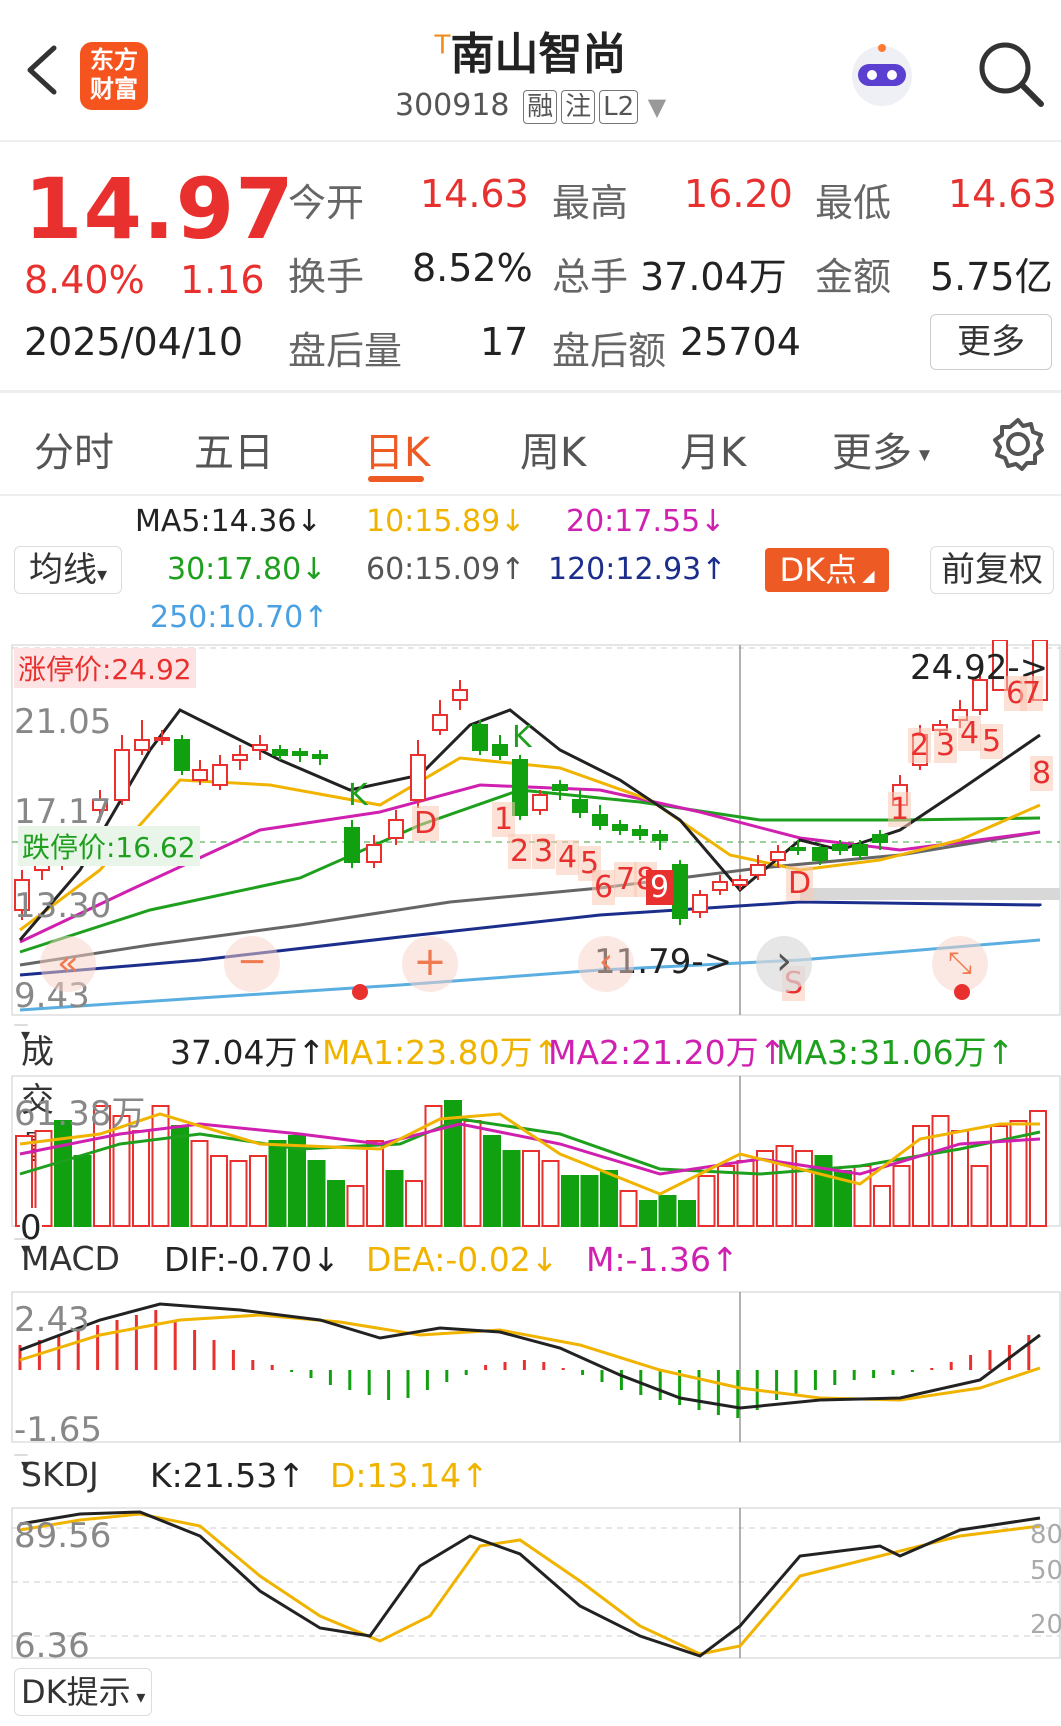 The image size is (1061, 1726). Describe the element at coordinates (590, 203) in the screenshot. I see `high-label: 最高` at that location.